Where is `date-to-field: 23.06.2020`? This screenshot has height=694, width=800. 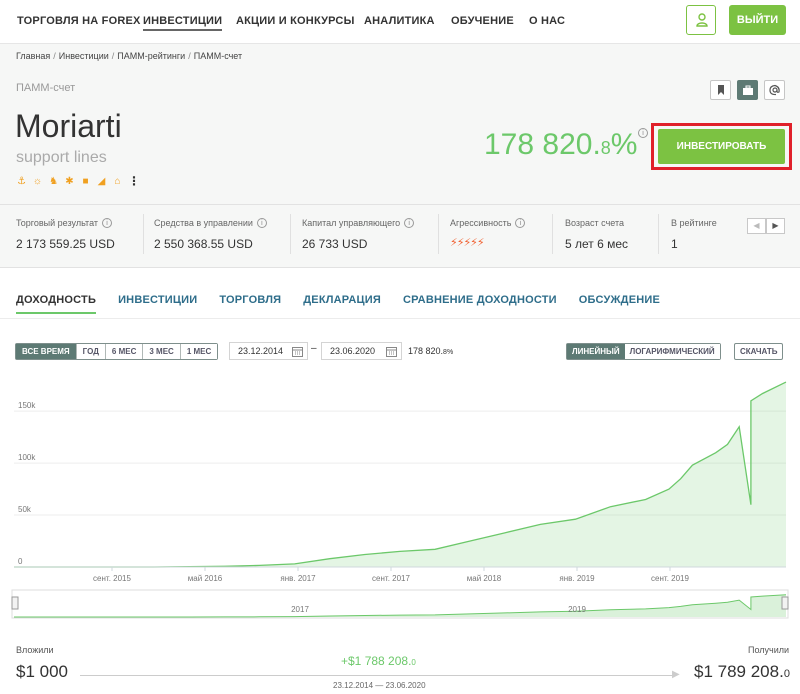 date-to-field: 23.06.2020 is located at coordinates (361, 351).